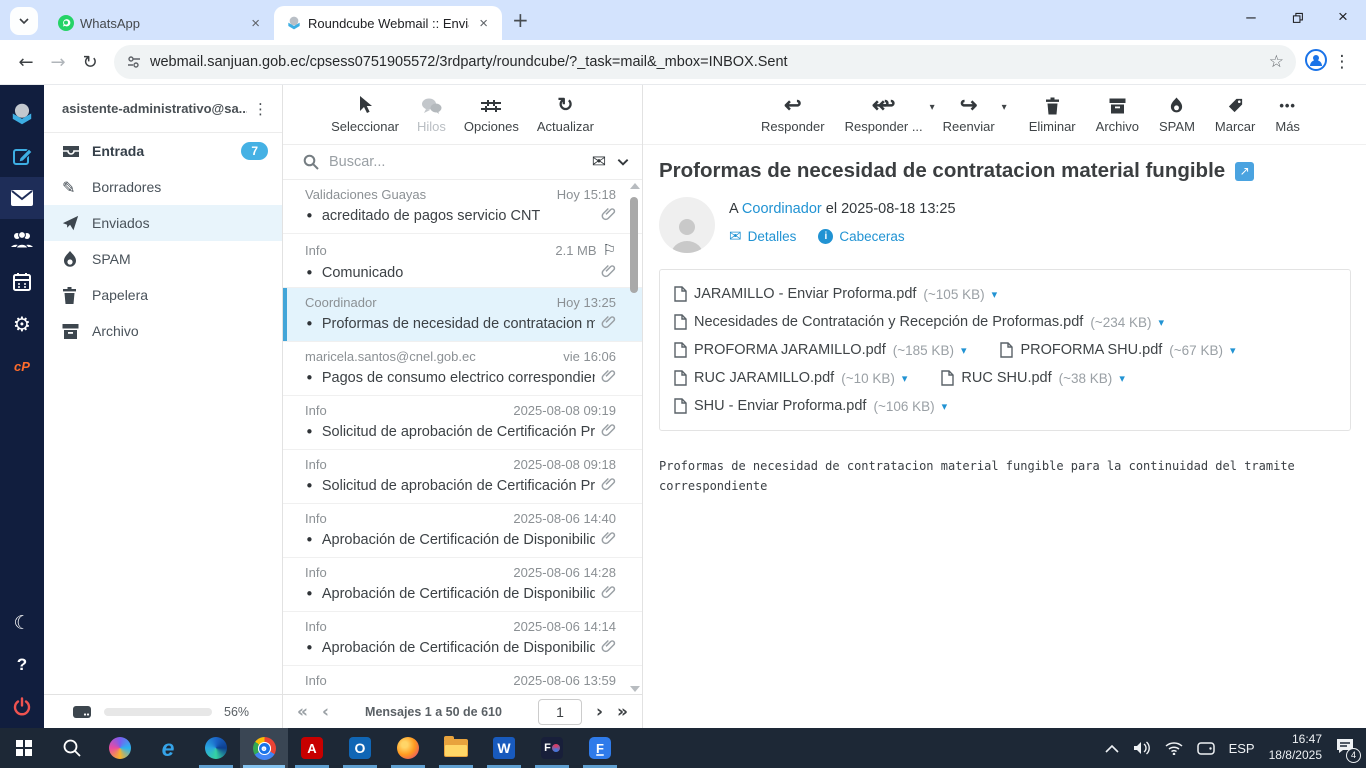 Image resolution: width=1366 pixels, height=768 pixels. What do you see at coordinates (90, 62) in the screenshot?
I see `reload-button: ↻` at bounding box center [90, 62].